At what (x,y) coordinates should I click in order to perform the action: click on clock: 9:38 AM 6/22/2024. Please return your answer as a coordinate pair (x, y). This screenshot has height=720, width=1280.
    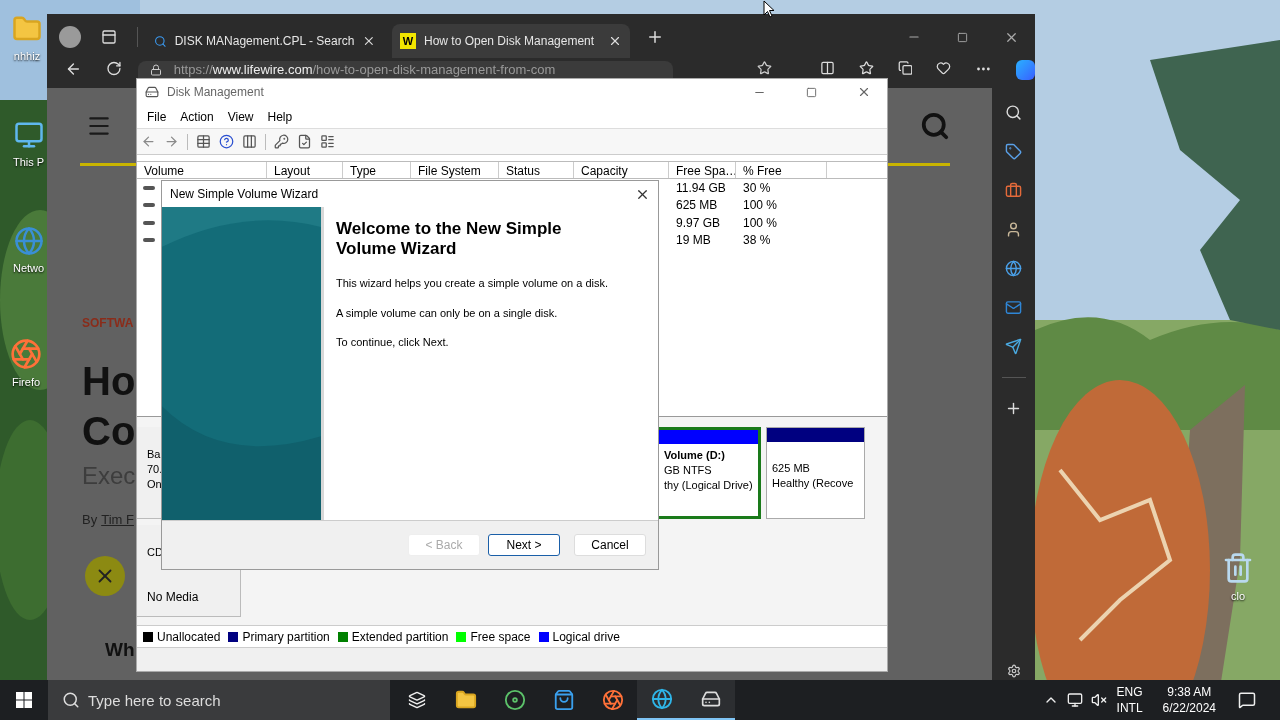
    Looking at the image, I should click on (1189, 700).